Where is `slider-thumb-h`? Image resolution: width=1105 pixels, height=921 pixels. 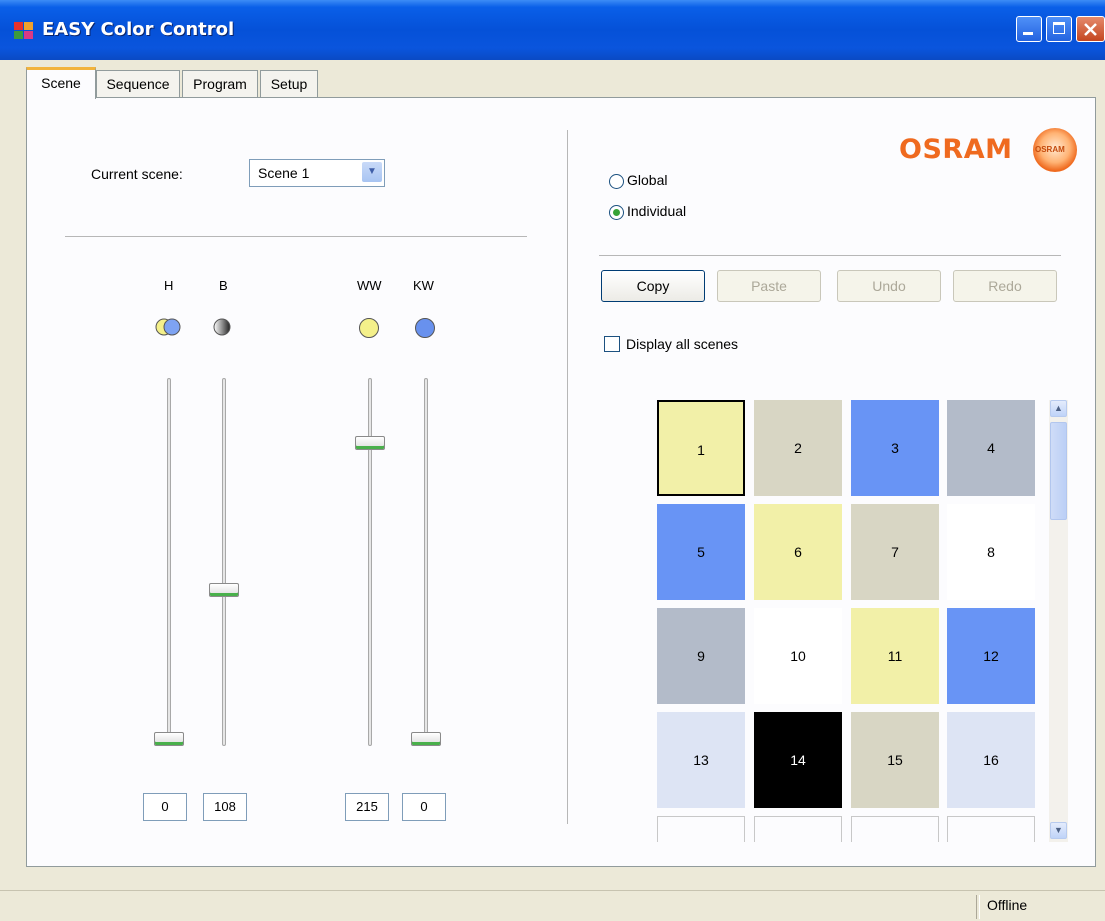
slider-thumb-h is located at coordinates (169, 739).